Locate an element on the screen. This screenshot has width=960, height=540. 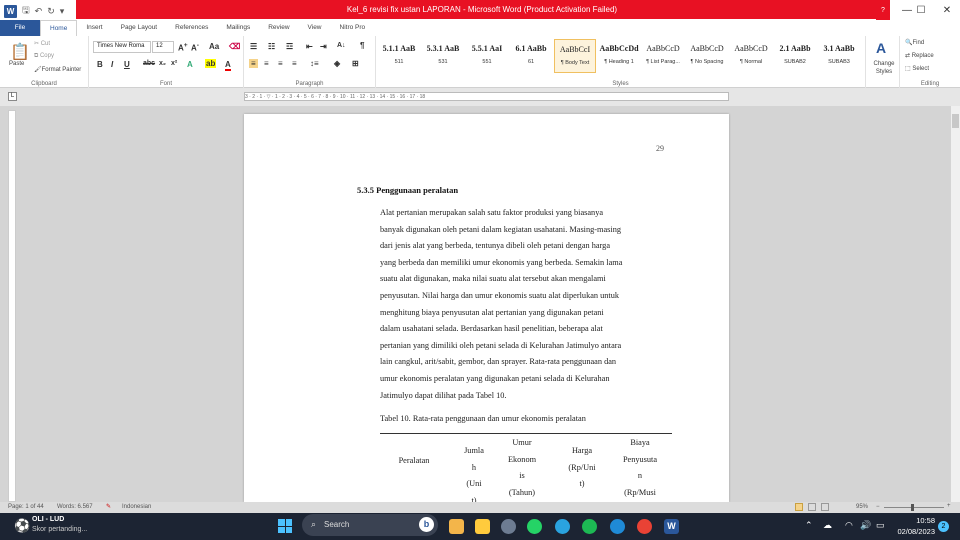
increase-indent-icon: ⇥ is located at coordinates (323, 46).